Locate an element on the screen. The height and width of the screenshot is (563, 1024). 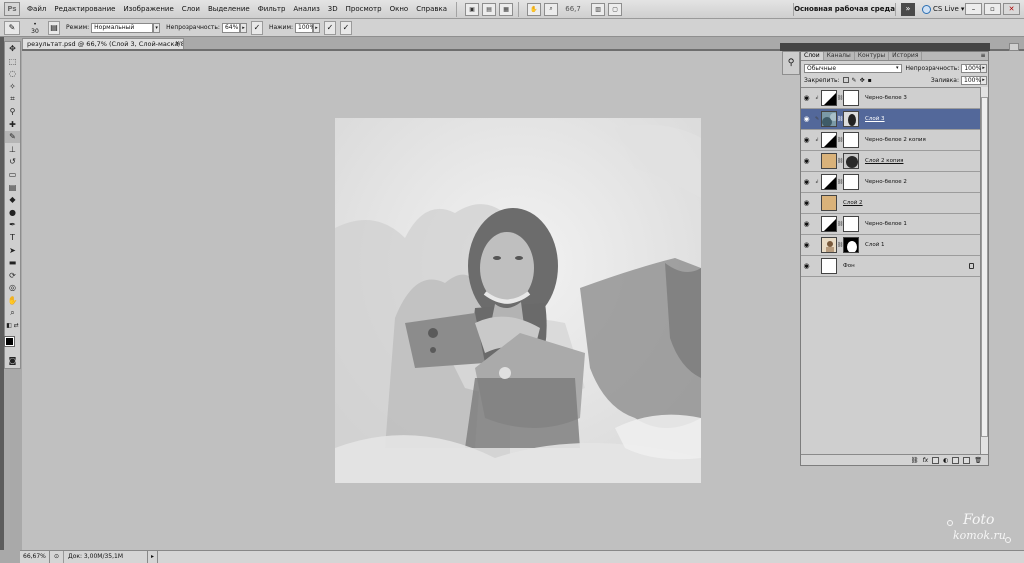
layer-name: Черно-белое 1 is located at coordinates (886, 224).